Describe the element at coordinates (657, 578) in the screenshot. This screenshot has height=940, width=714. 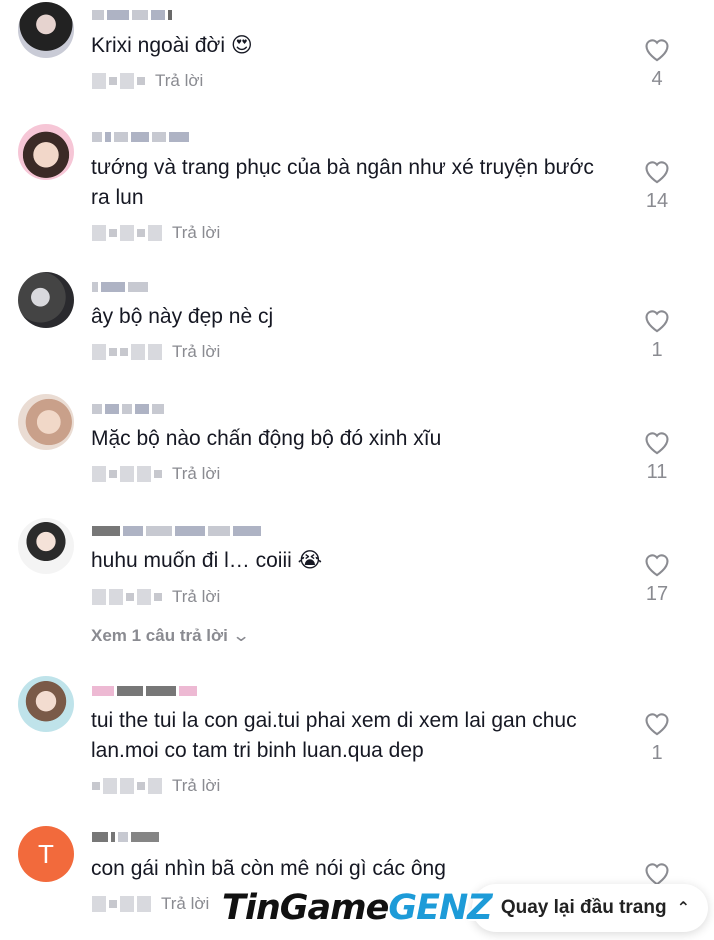
I see `like-button: 17` at that location.